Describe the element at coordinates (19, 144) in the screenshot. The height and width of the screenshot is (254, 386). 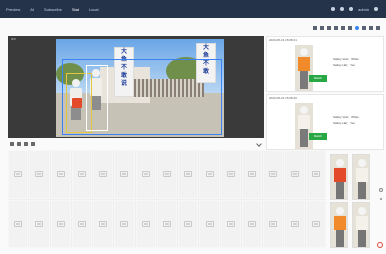
I see `stop-icon` at that location.